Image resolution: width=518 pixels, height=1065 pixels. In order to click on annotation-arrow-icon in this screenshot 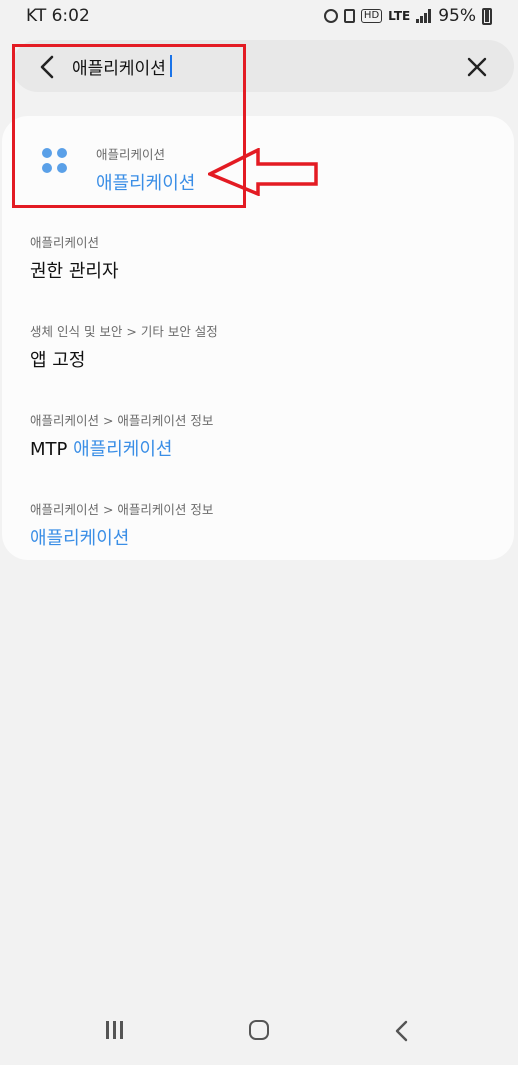, I will do `click(263, 172)`.